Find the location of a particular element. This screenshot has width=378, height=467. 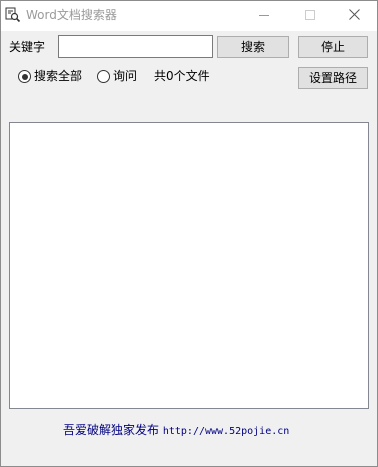

maximize-button is located at coordinates (310, 16).